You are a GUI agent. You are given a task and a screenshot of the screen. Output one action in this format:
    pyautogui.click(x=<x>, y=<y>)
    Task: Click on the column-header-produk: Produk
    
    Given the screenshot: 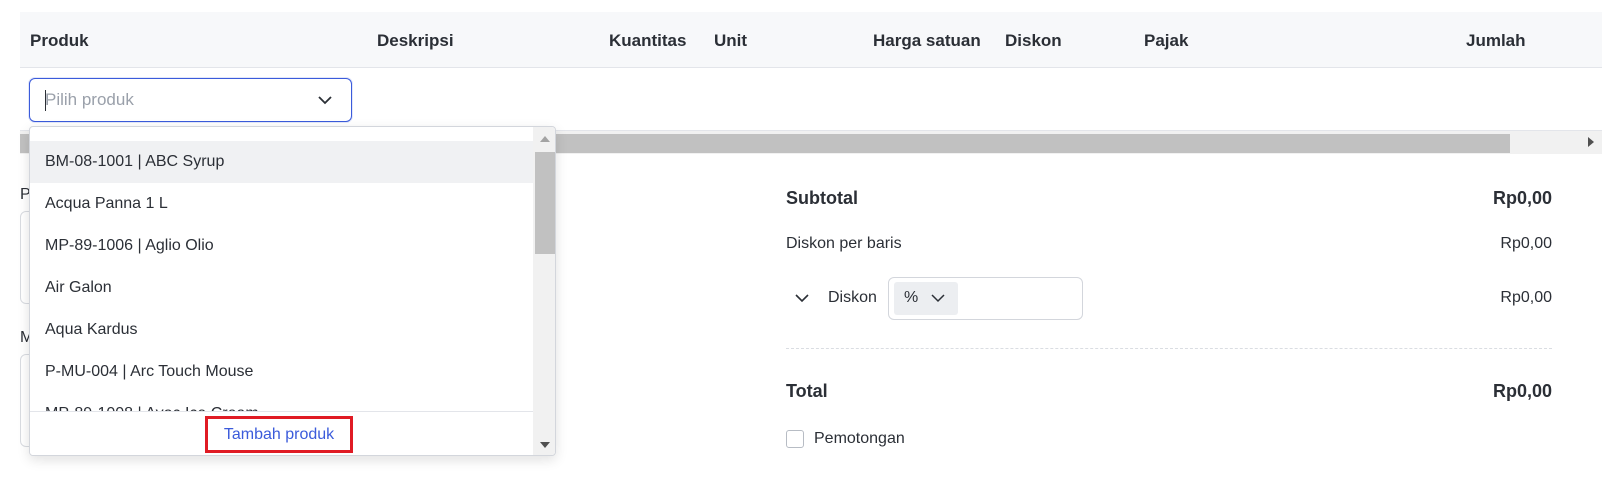 What is the action you would take?
    pyautogui.click(x=59, y=40)
    